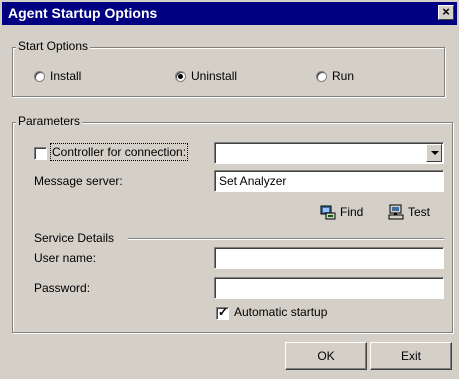 The height and width of the screenshot is (379, 459). I want to click on close-icon: ×, so click(446, 11).